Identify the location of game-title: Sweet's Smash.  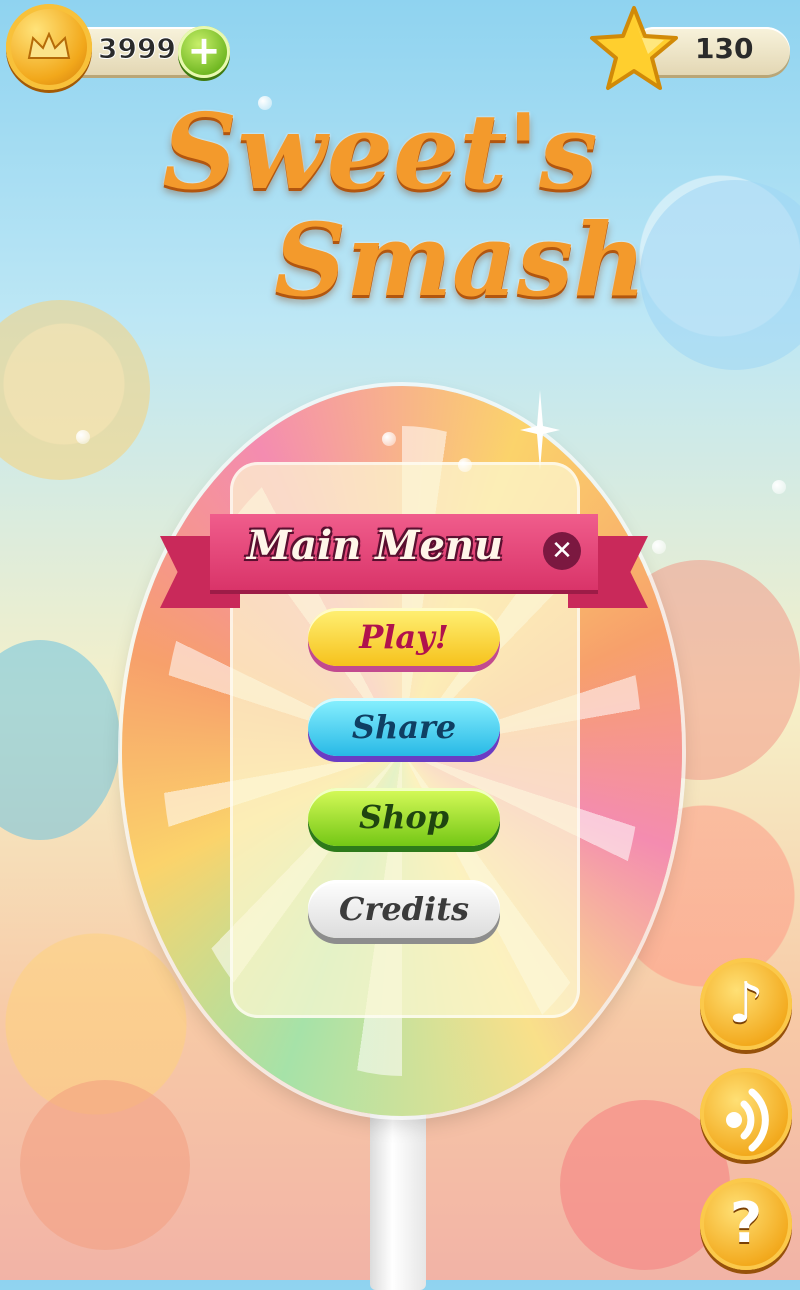
(400, 209).